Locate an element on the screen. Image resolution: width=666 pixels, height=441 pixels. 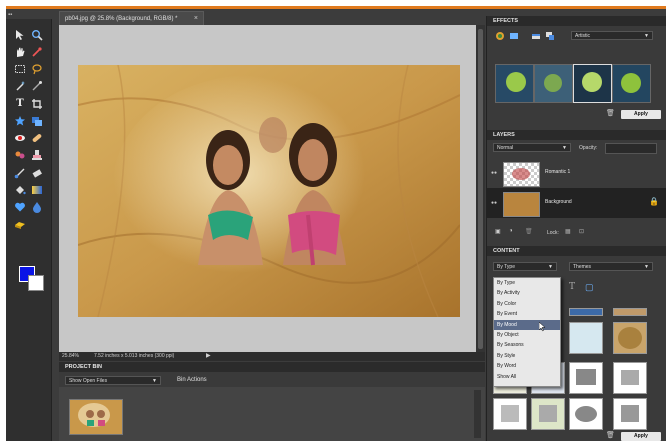
canvas-vertical-scrollbar is located at coordinates (480, 189).